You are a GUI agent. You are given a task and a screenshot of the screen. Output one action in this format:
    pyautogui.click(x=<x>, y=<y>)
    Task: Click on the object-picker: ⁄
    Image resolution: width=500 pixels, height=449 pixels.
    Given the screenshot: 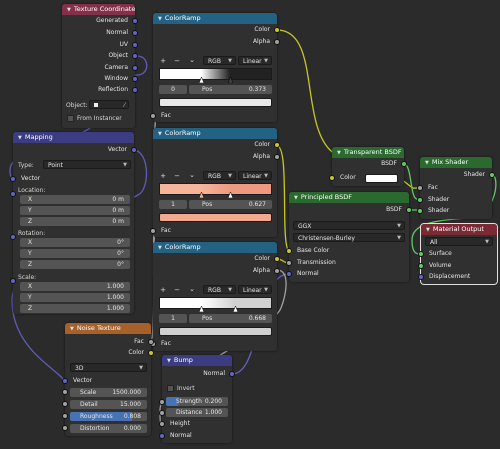 What is the action you would take?
    pyautogui.click(x=109, y=104)
    